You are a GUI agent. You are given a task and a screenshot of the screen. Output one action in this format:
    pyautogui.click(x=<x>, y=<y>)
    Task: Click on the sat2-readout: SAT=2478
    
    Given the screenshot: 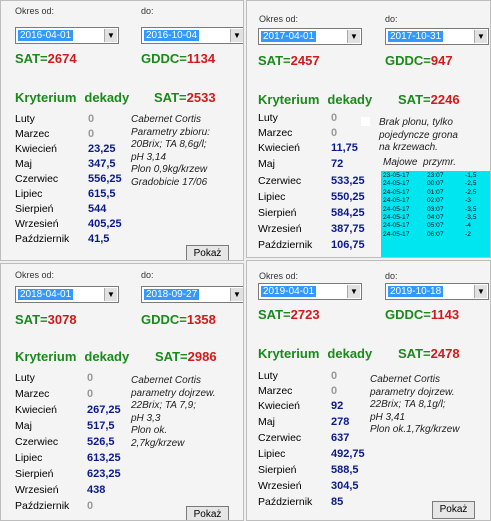 What is the action you would take?
    pyautogui.click(x=429, y=353)
    